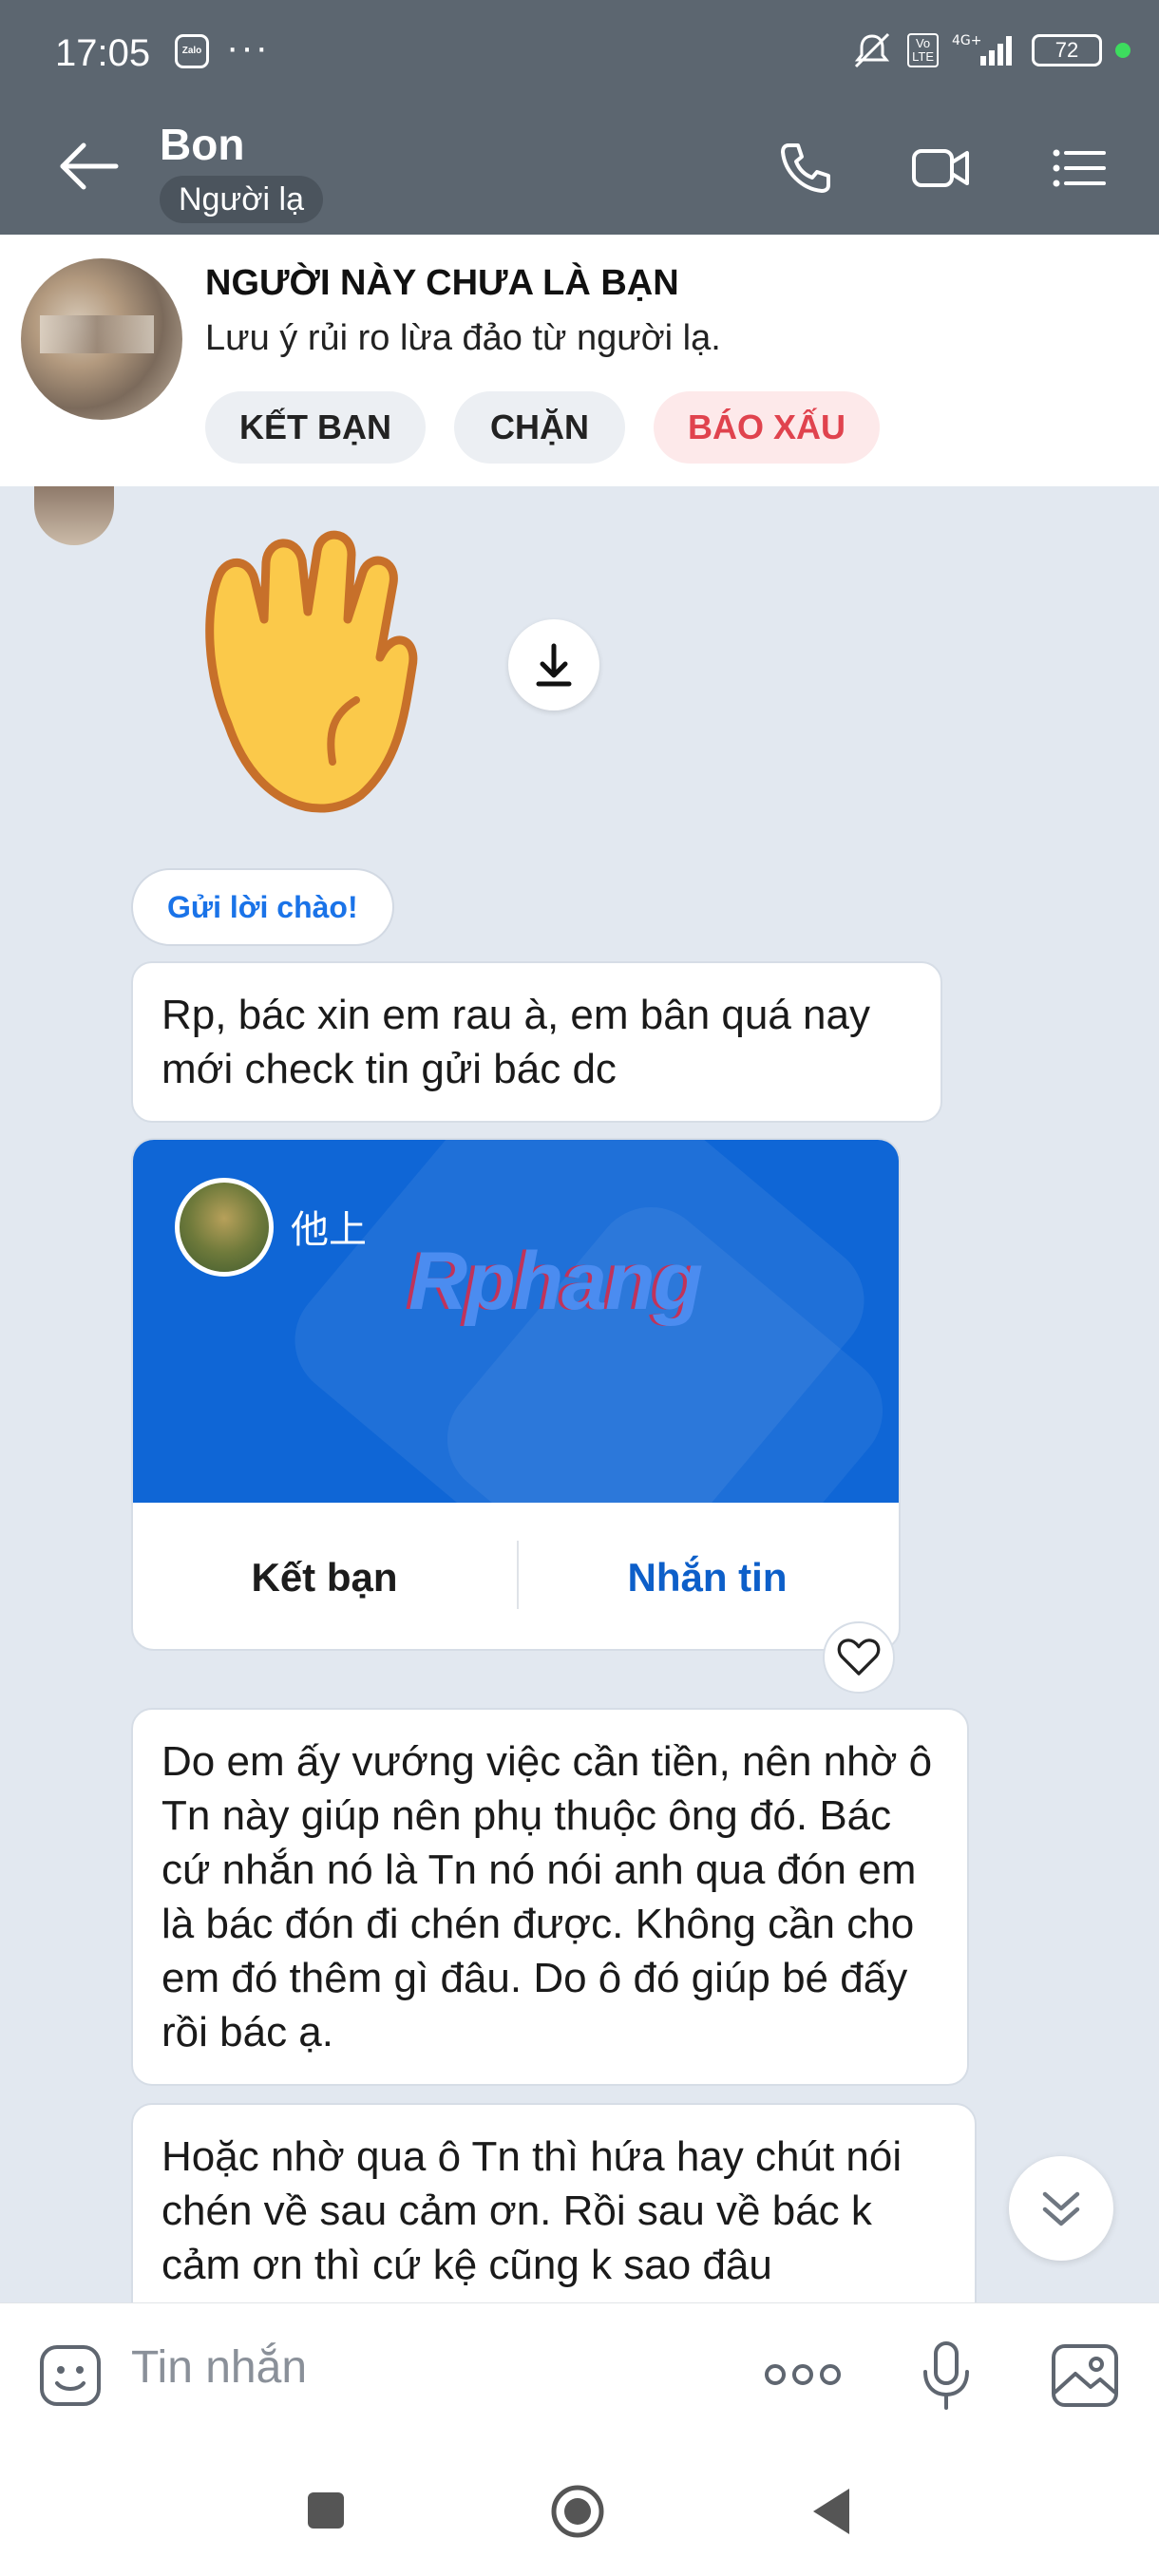 The image size is (1159, 2576). What do you see at coordinates (555, 1281) in the screenshot?
I see `watermark-logo: Rphang` at bounding box center [555, 1281].